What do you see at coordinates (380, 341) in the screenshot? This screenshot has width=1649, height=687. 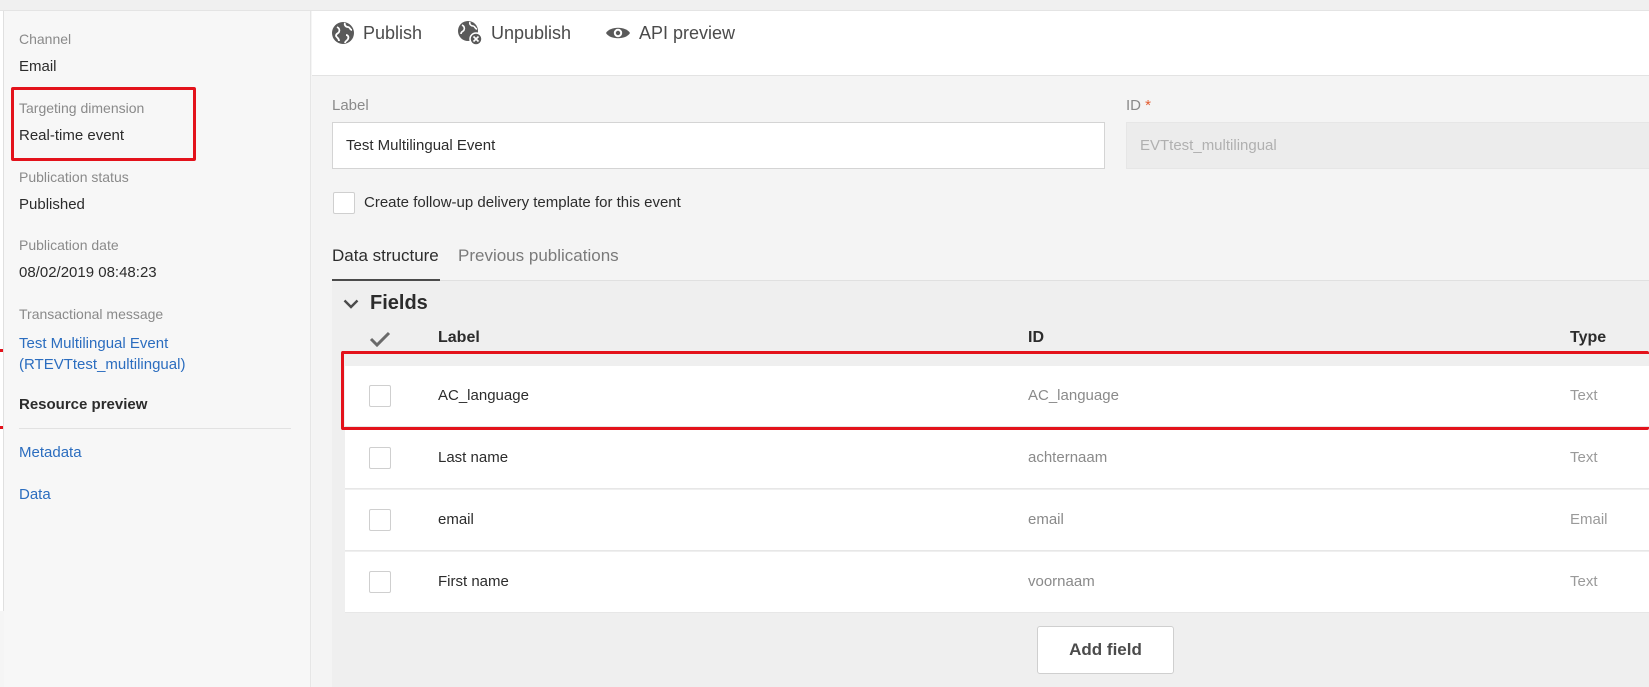 I see `select-all-checkmark-icon` at bounding box center [380, 341].